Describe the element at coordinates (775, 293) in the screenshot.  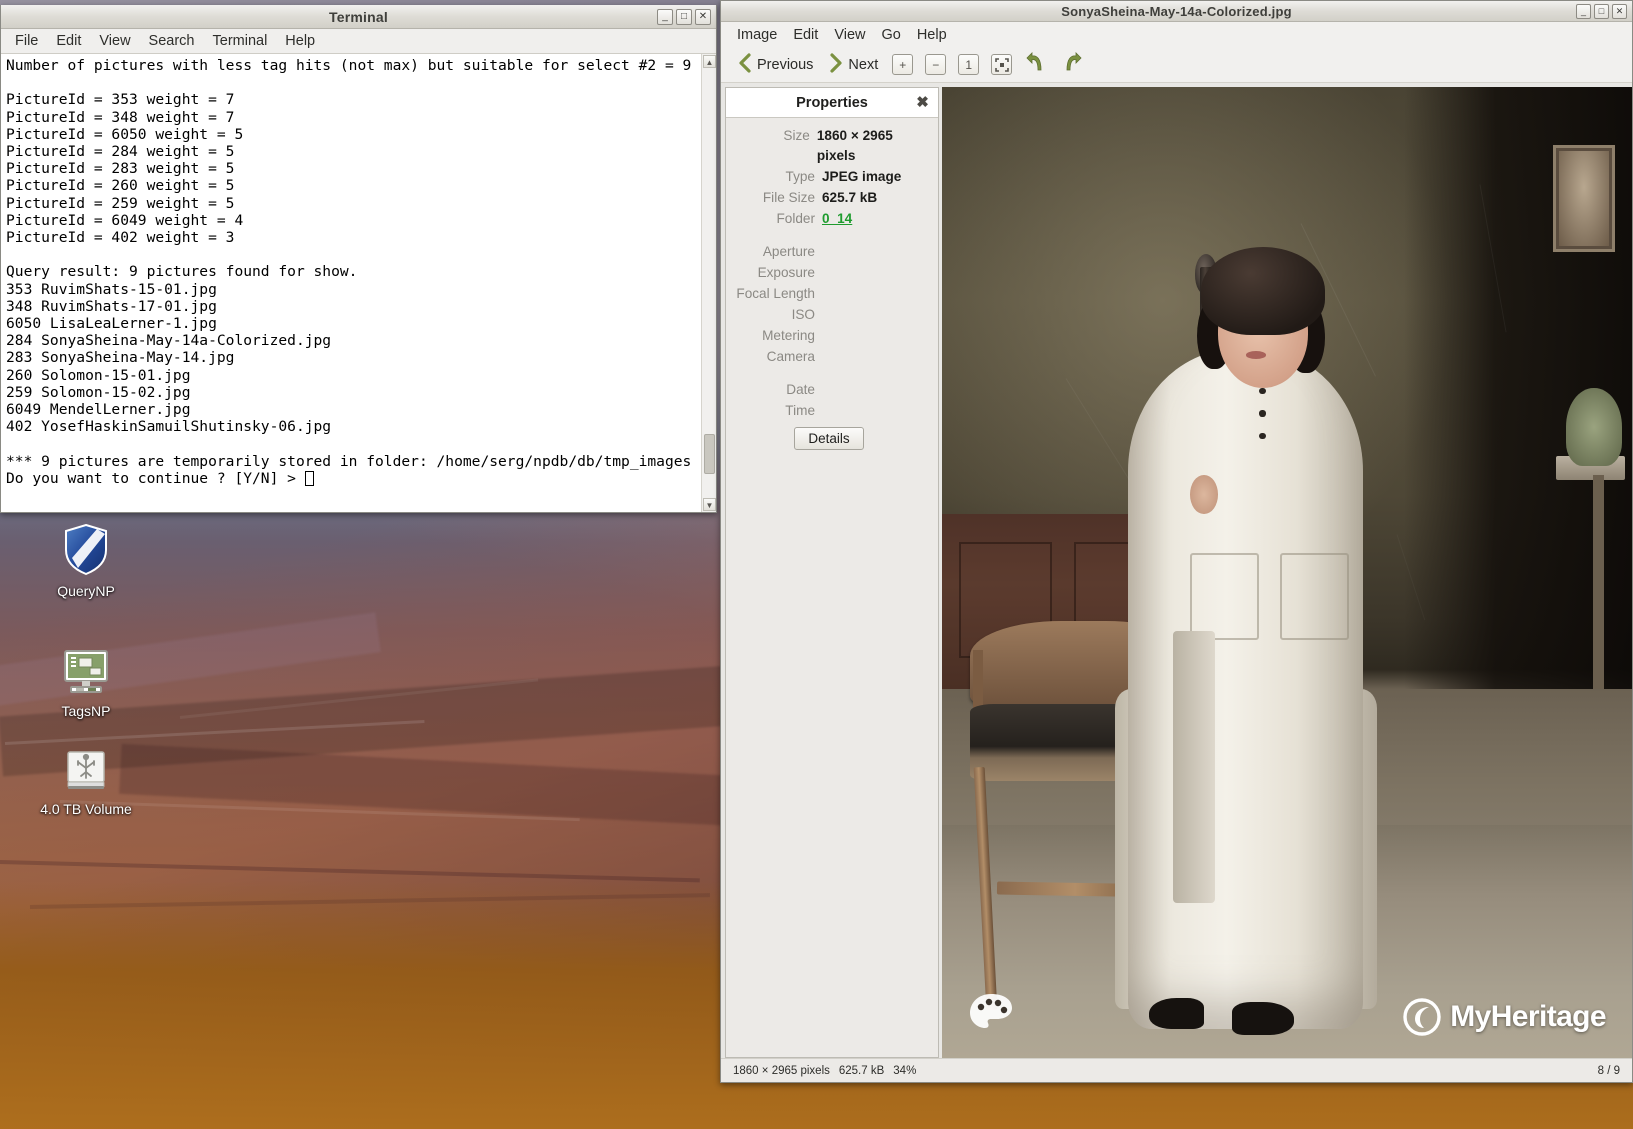
I see `property-label: Focal Length` at that location.